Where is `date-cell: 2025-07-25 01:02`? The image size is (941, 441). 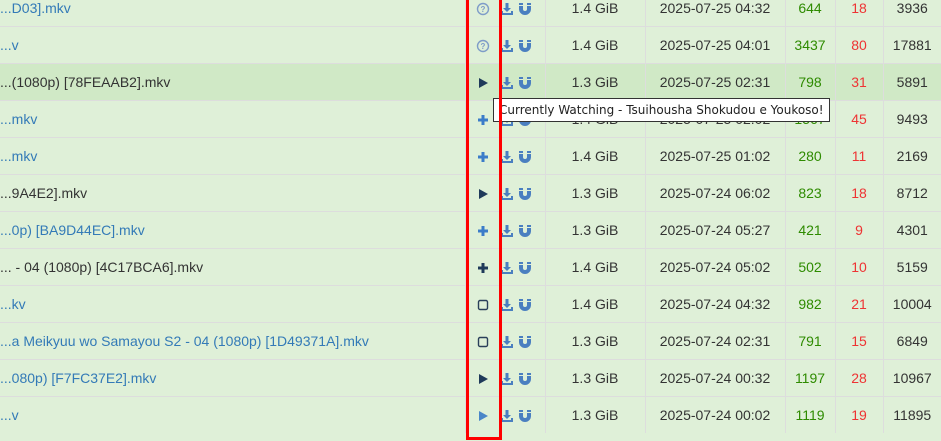
date-cell: 2025-07-25 01:02 is located at coordinates (714, 156).